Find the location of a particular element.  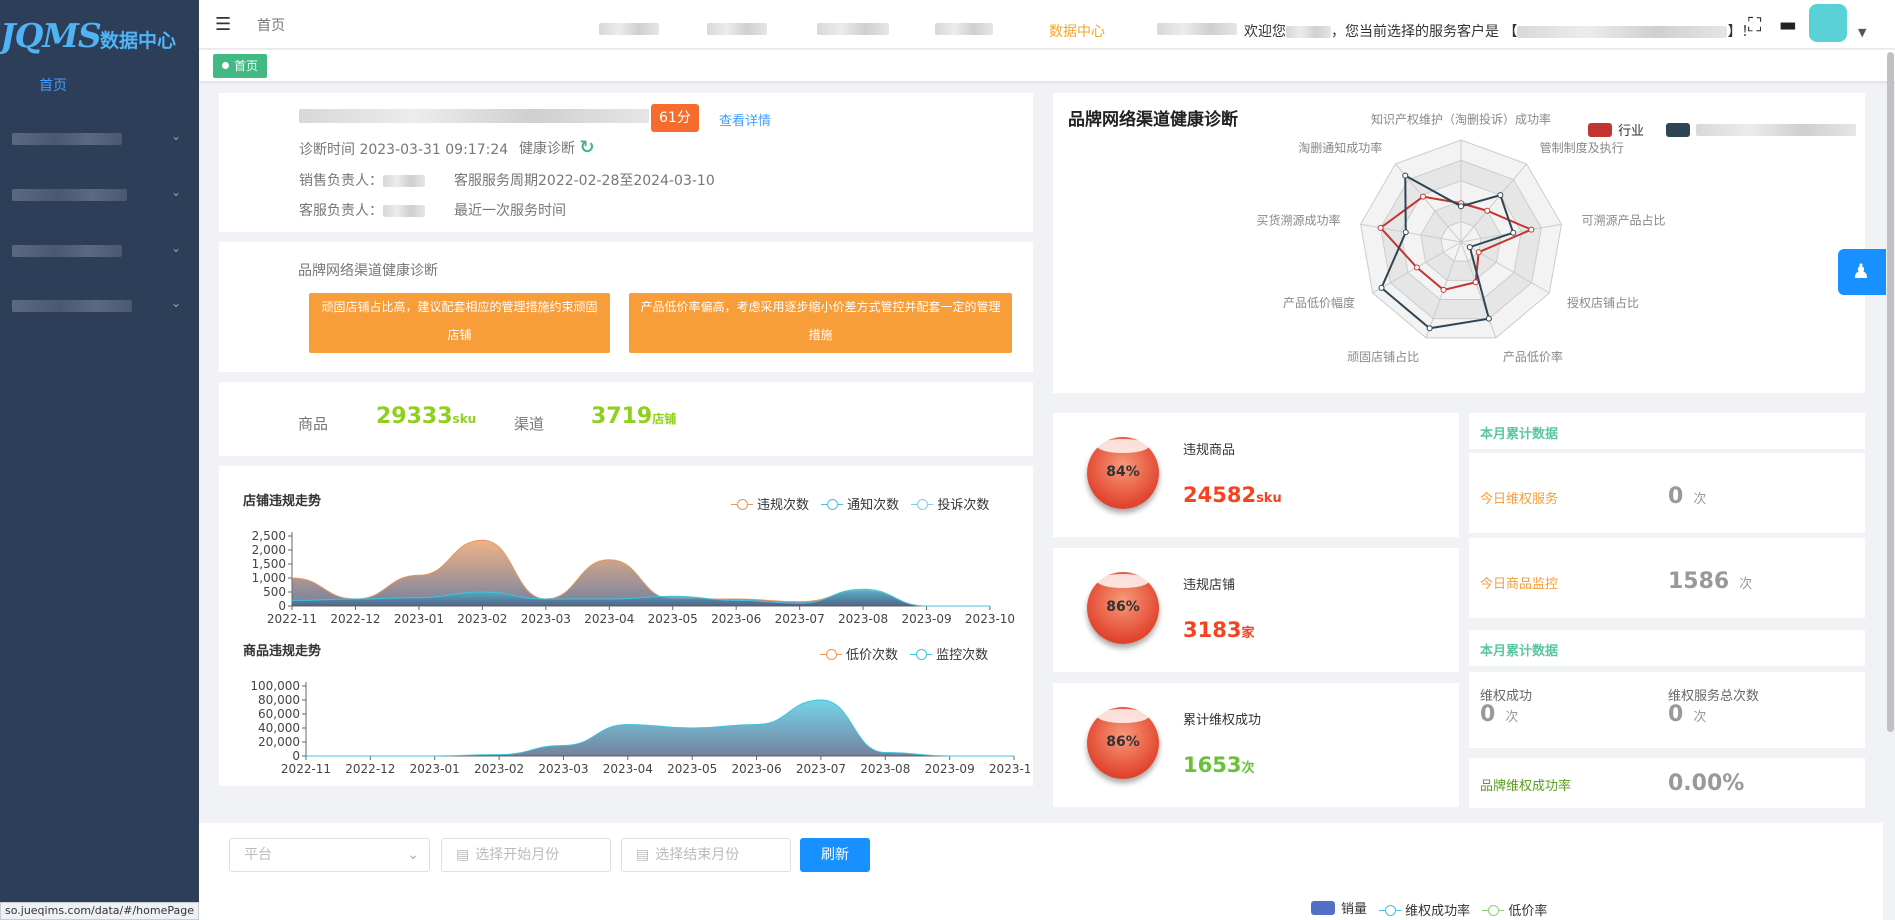

logo: JQMS 数据中心 is located at coordinates (99, 34).